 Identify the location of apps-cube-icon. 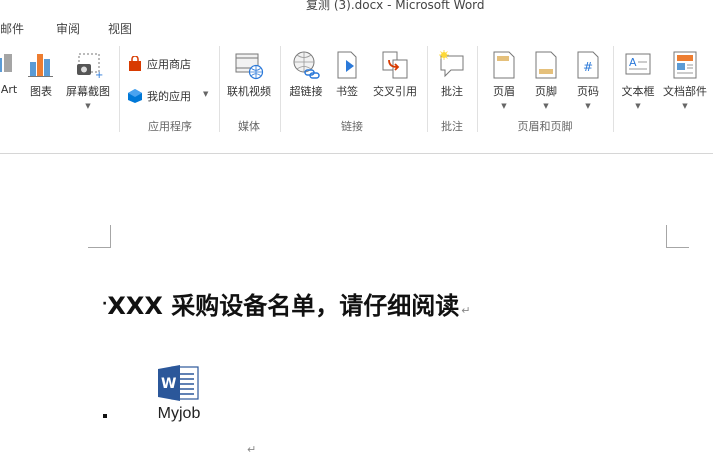
(135, 96).